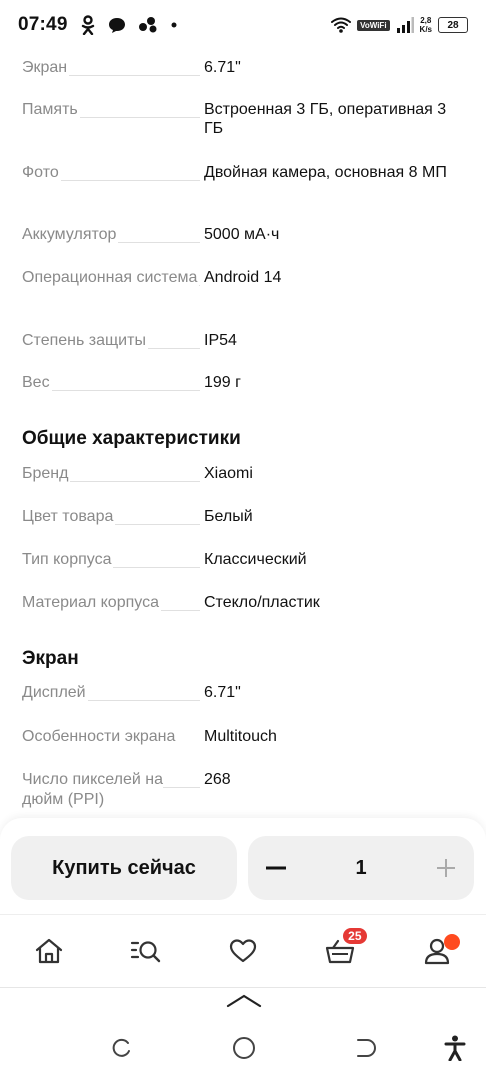  What do you see at coordinates (243, 866) in the screenshot?
I see `buy-panel: Купить сейчас 1` at bounding box center [243, 866].